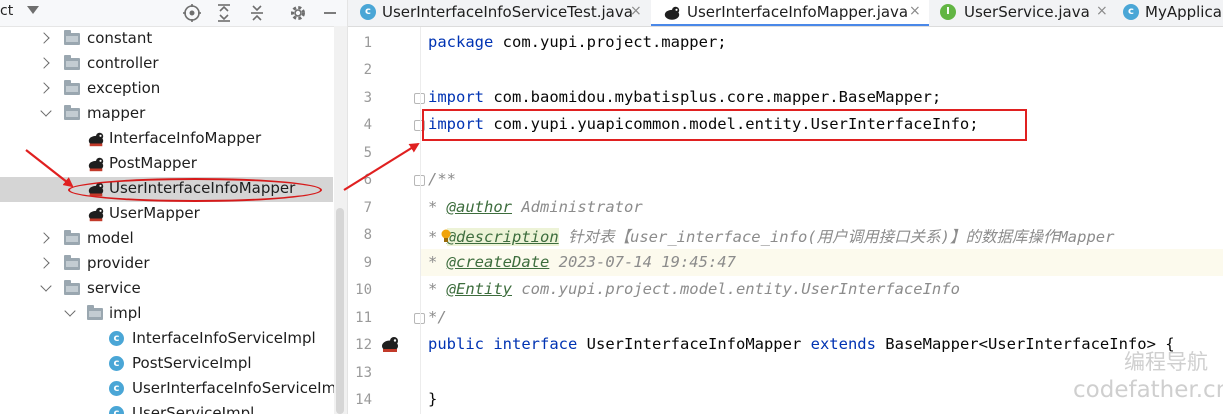 Image resolution: width=1223 pixels, height=414 pixels. I want to click on code-text: com.yupi.project.mapper;, so click(610, 42).